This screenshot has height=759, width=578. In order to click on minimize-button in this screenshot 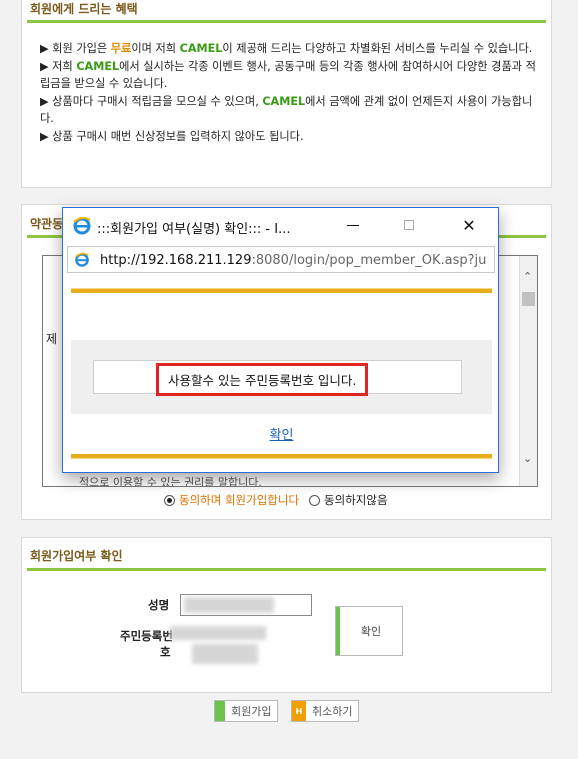, I will do `click(353, 225)`.